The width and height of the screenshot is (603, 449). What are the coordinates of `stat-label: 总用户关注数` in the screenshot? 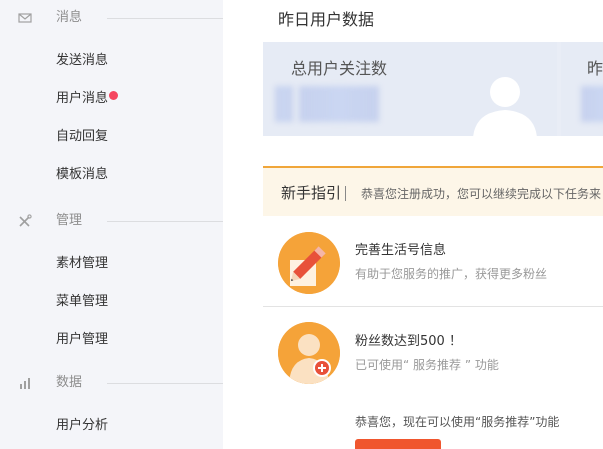 It's located at (339, 68).